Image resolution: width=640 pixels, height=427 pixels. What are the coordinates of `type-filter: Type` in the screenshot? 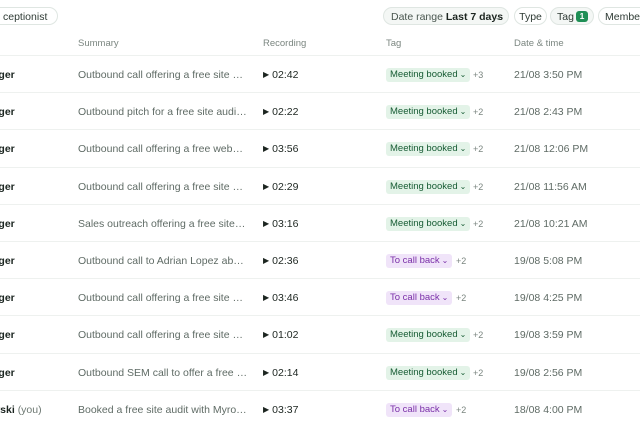 It's located at (530, 16).